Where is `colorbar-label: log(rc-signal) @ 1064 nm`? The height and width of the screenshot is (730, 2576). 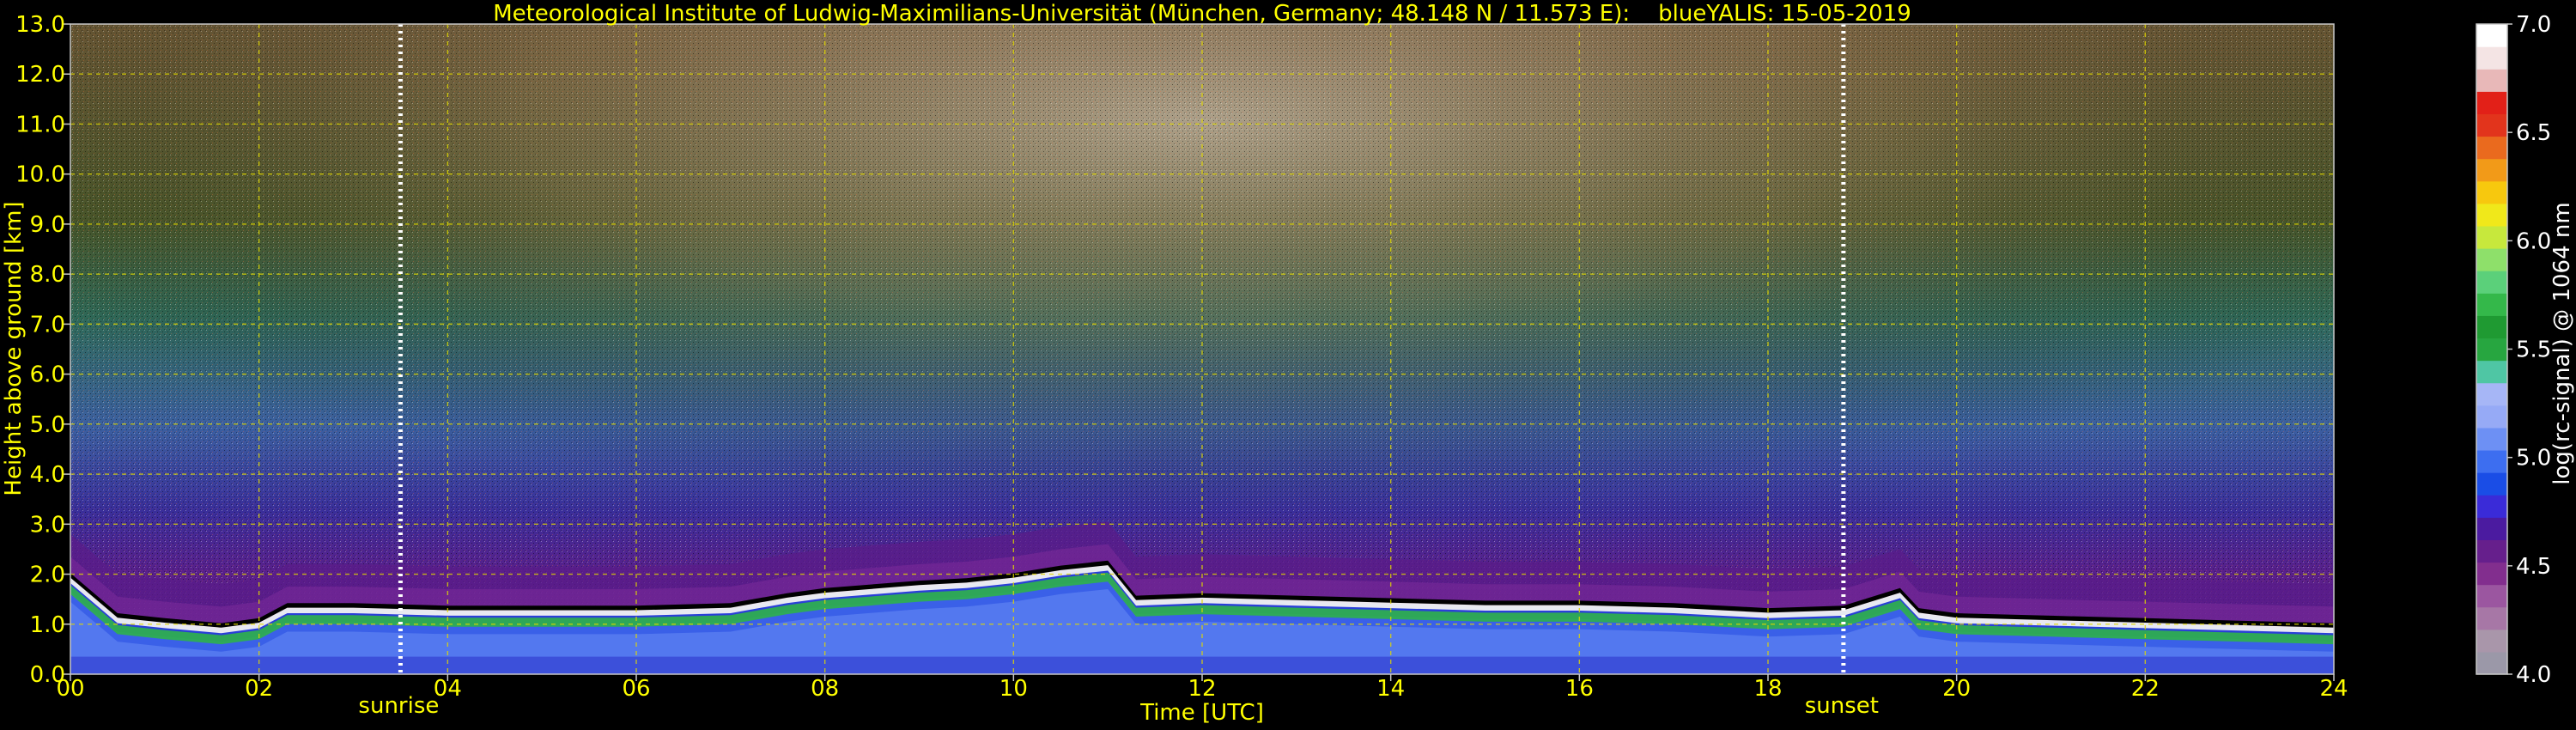 colorbar-label: log(rc-signal) @ 1064 nm is located at coordinates (2562, 343).